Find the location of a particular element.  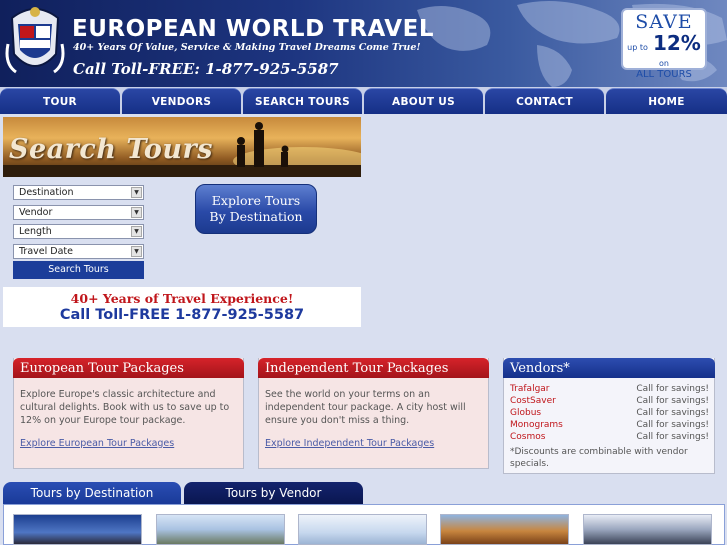

vendors-title: Vendors* is located at coordinates (609, 368).